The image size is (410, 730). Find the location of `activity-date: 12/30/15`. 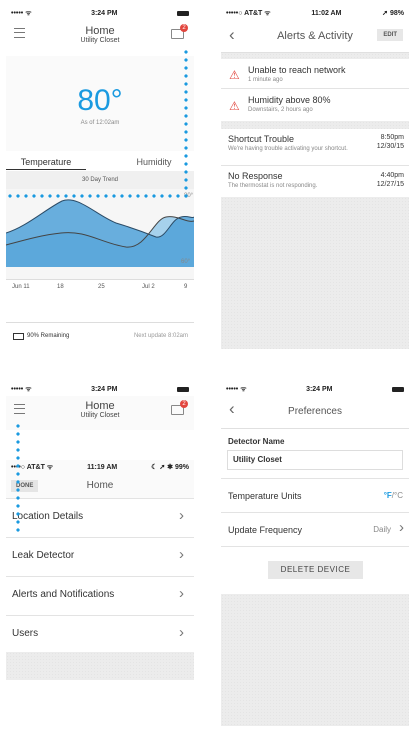

activity-date: 12/30/15 is located at coordinates (390, 146).